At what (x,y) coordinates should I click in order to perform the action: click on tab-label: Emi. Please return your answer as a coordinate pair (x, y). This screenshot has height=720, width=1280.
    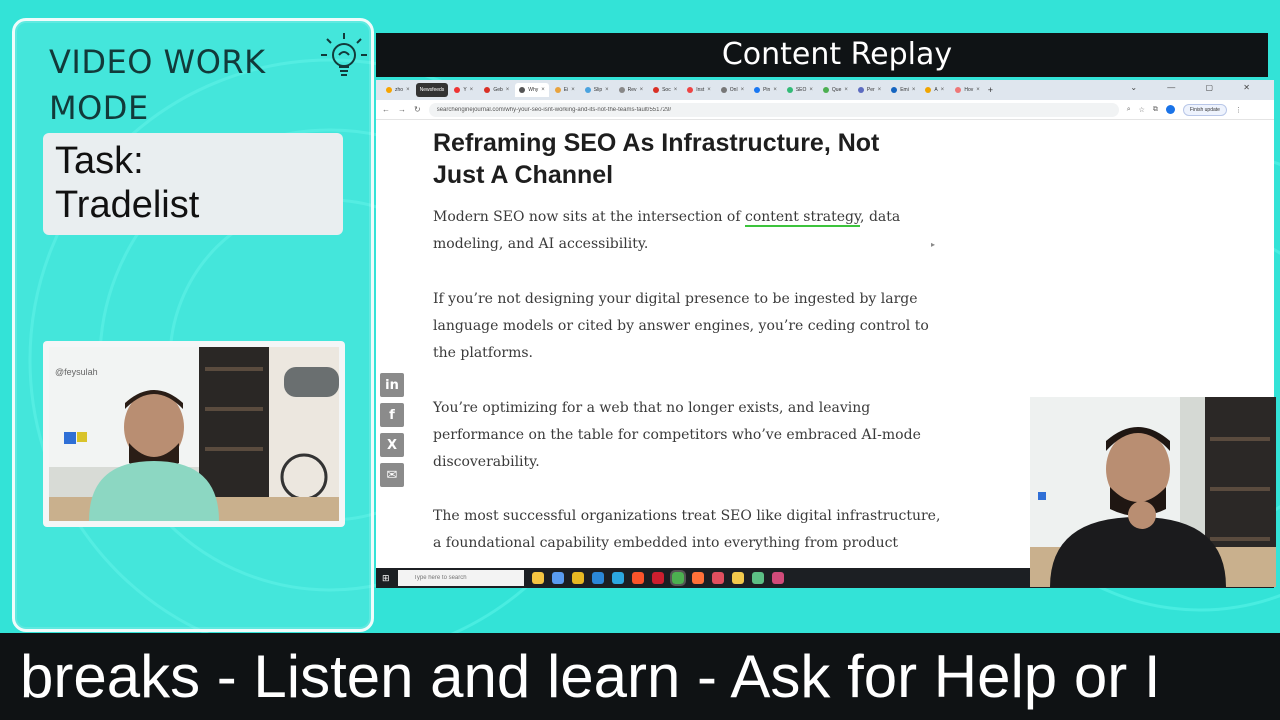
    Looking at the image, I should click on (904, 90).